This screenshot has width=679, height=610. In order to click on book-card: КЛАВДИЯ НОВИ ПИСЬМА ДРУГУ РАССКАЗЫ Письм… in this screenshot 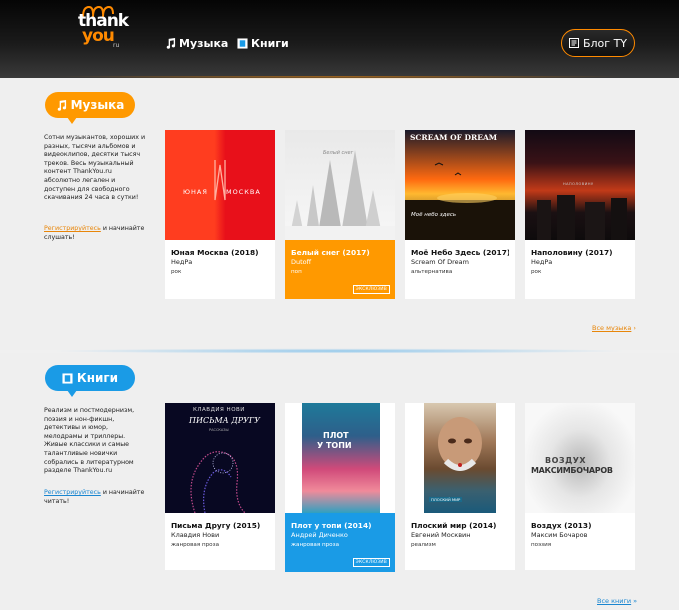, I will do `click(220, 486)`.